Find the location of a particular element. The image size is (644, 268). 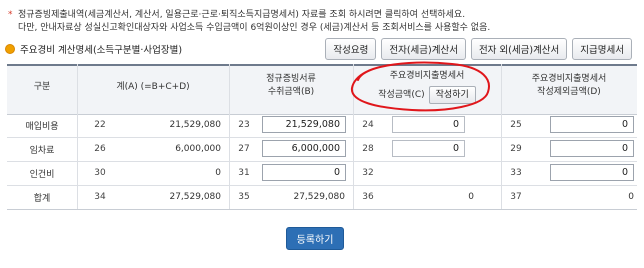

table-row: 인건비 30 0 31 0 32 33 0 is located at coordinates (322, 173).